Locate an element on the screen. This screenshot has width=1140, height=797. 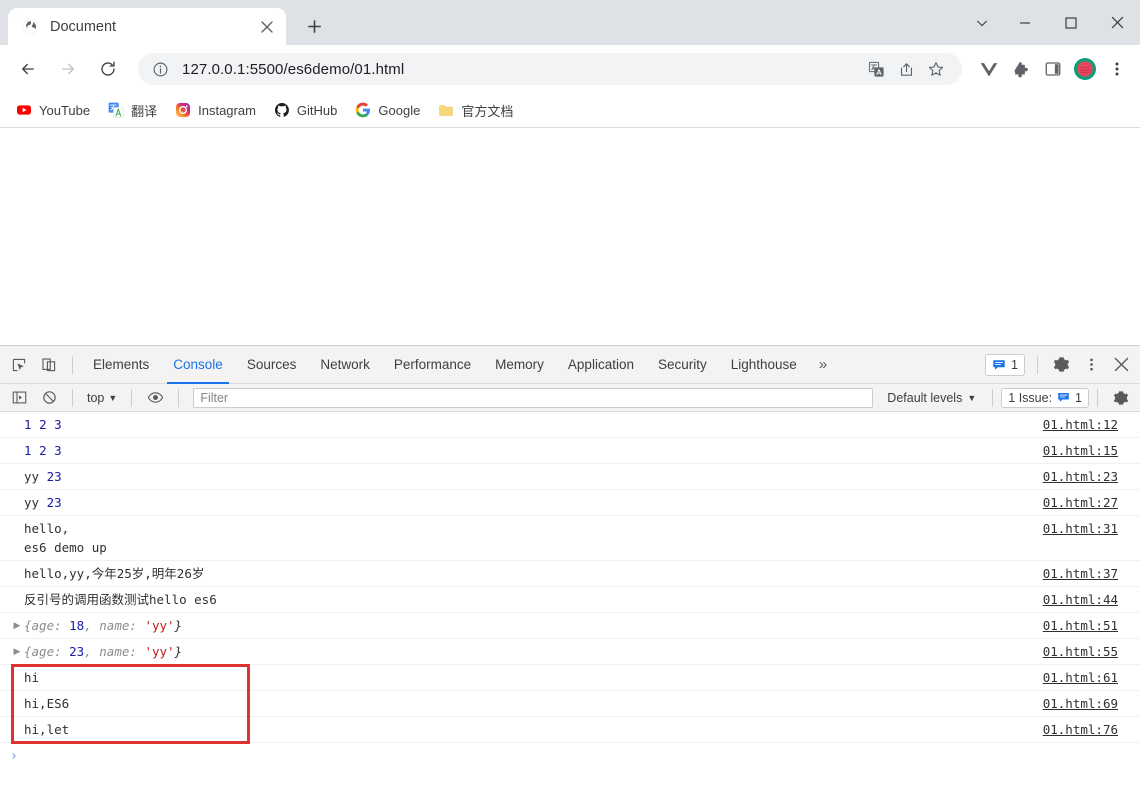
console-source-link: 01.html:76 is located at coordinates (1091, 729).